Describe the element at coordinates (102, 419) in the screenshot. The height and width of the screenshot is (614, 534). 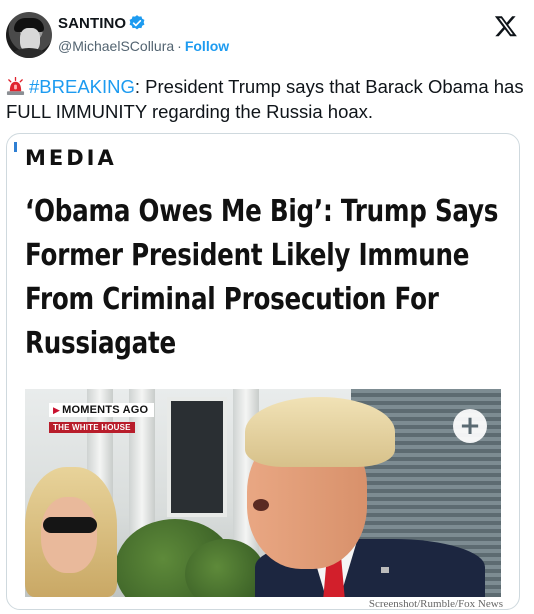
I see `tv-chyron: ▶ MOMENTS AGO THE WHITE HOUSE` at that location.